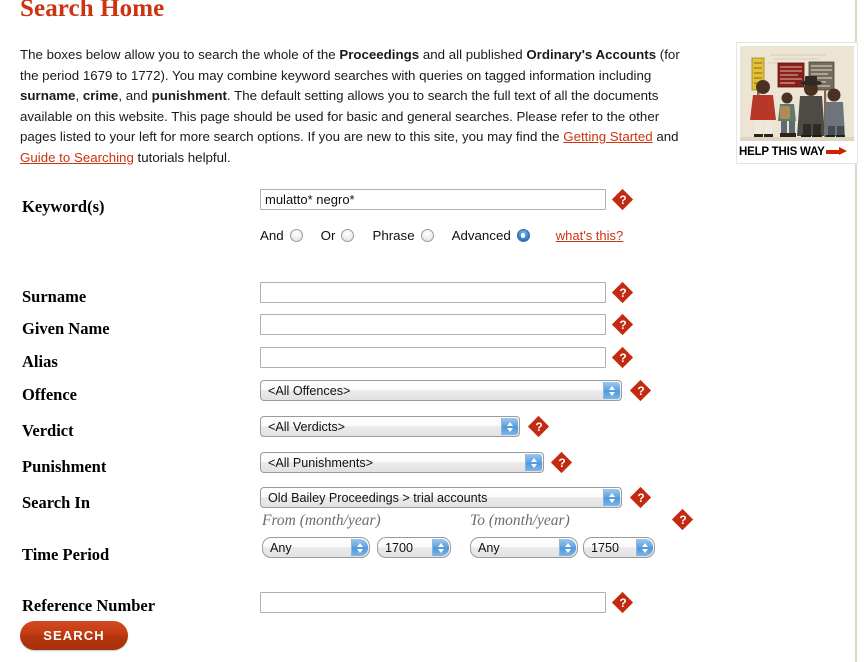 The height and width of the screenshot is (662, 864). What do you see at coordinates (481, 235) in the screenshot?
I see `radio-advanced-label: Advanced` at bounding box center [481, 235].